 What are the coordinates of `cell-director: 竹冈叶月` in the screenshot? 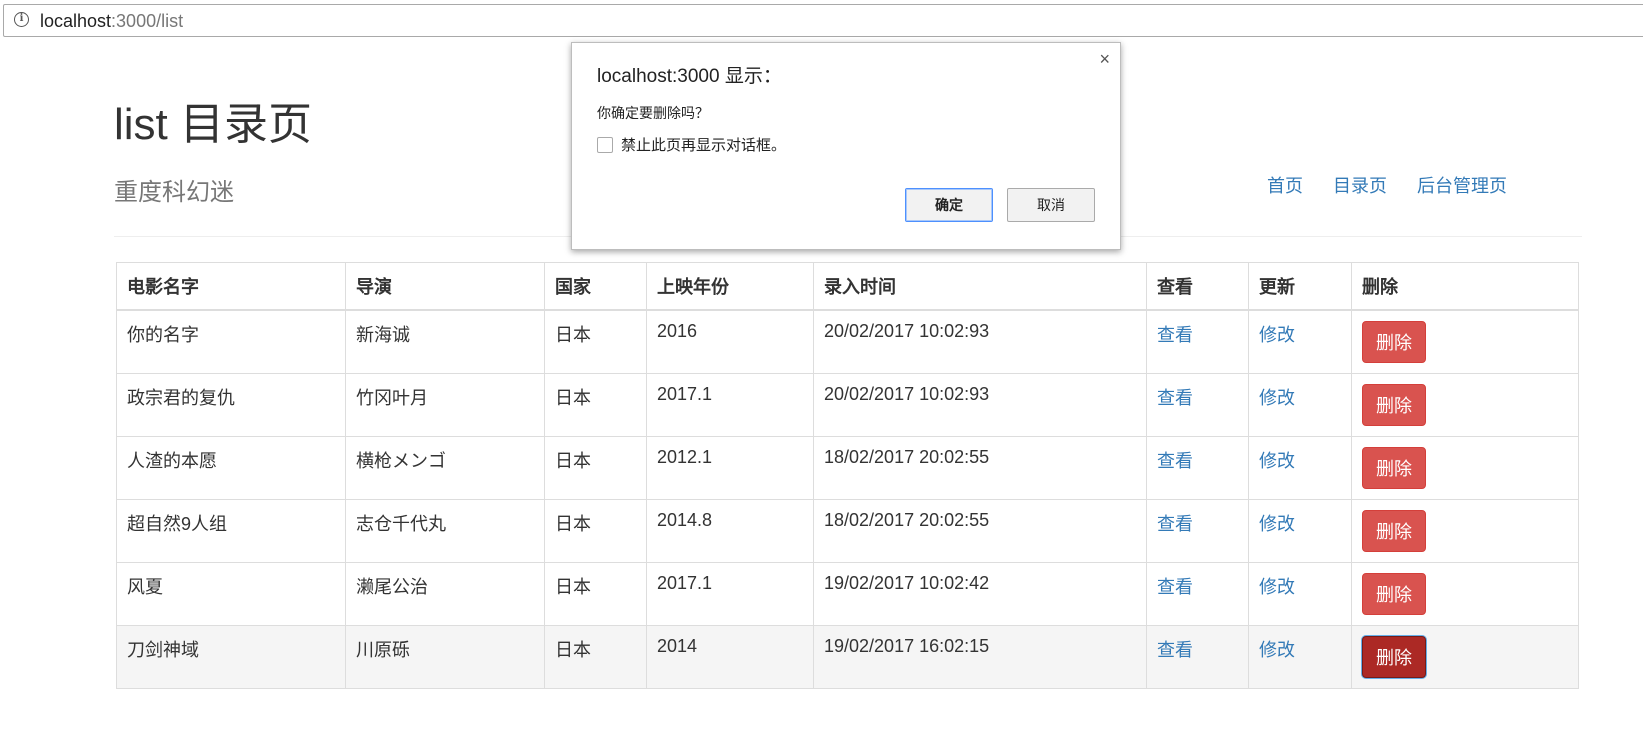 It's located at (445, 405).